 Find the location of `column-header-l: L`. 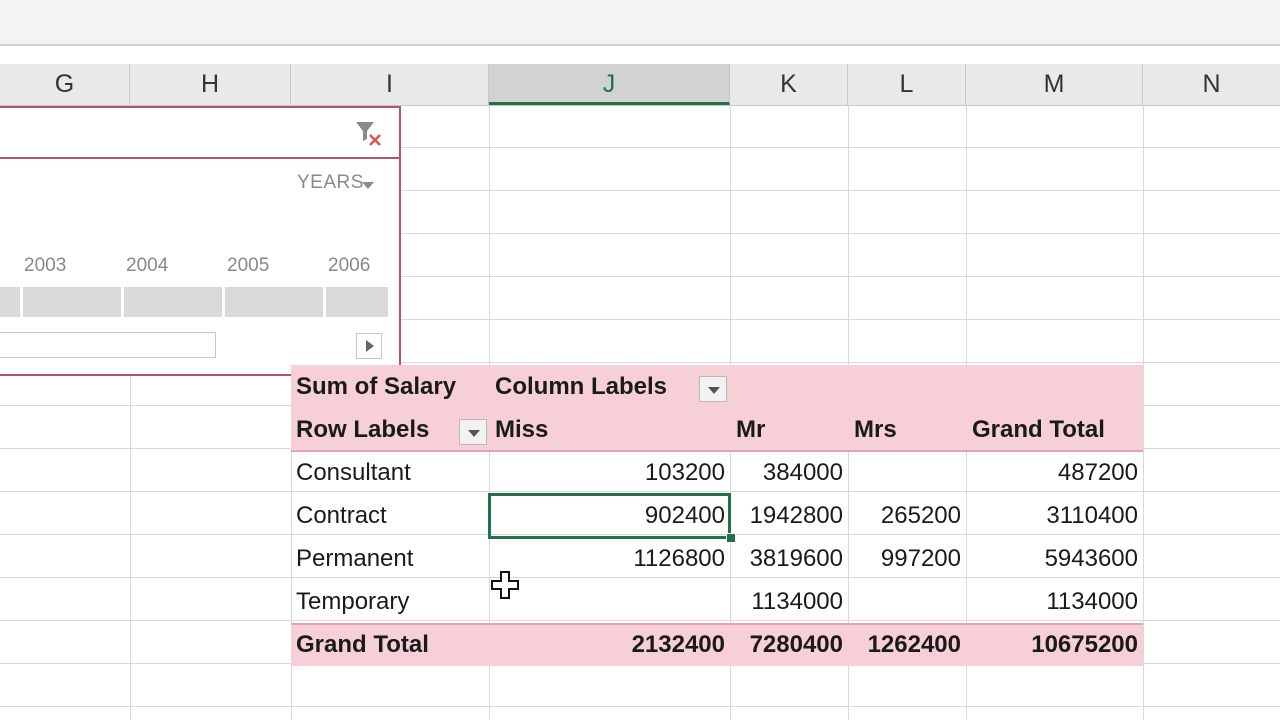

column-header-l: L is located at coordinates (907, 84).